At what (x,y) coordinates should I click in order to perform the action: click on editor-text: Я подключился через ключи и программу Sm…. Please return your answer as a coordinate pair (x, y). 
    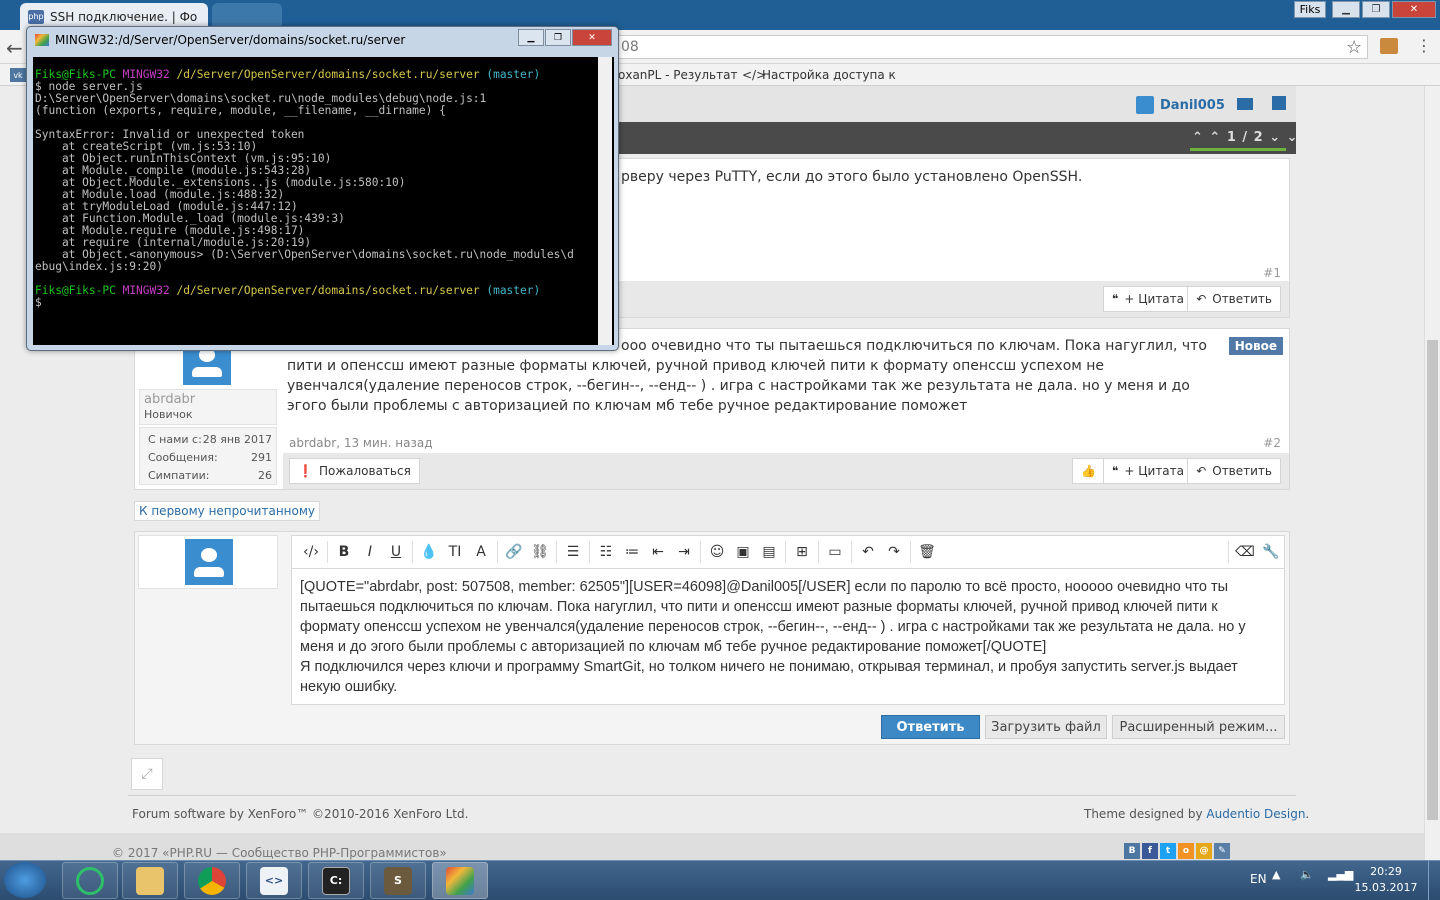
    Looking at the image, I should click on (769, 677).